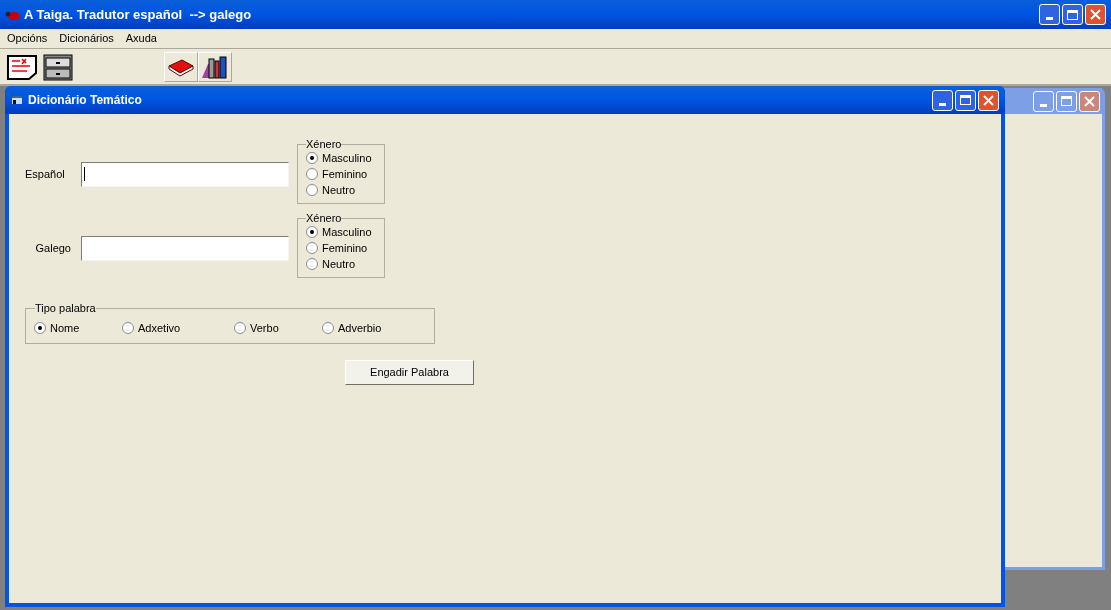  I want to click on field-label: Galego, so click(53, 248).